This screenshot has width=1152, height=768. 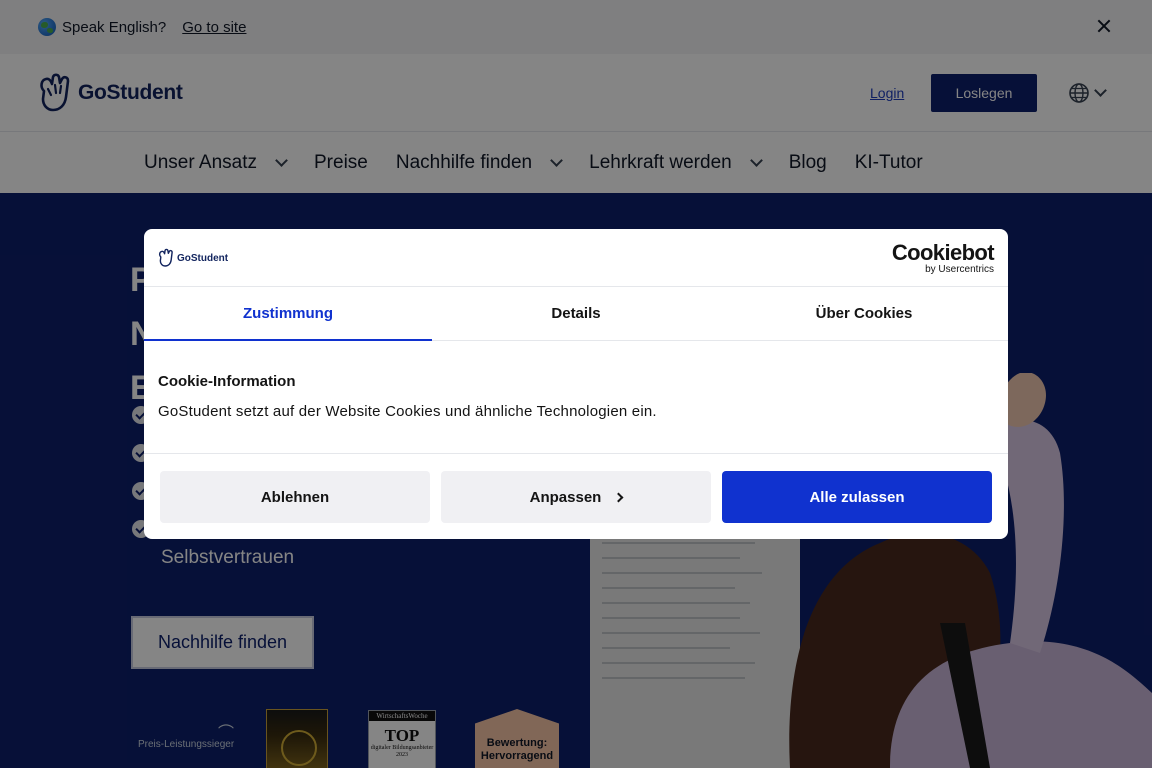 What do you see at coordinates (864, 313) in the screenshot?
I see `tab-ueber-cookies: Über Cookies` at bounding box center [864, 313].